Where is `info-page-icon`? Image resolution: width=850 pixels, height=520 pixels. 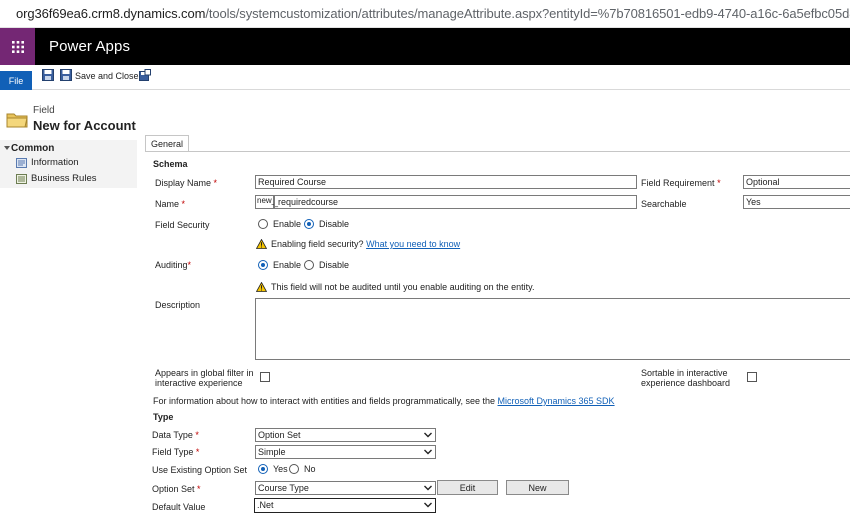 info-page-icon is located at coordinates (21, 162).